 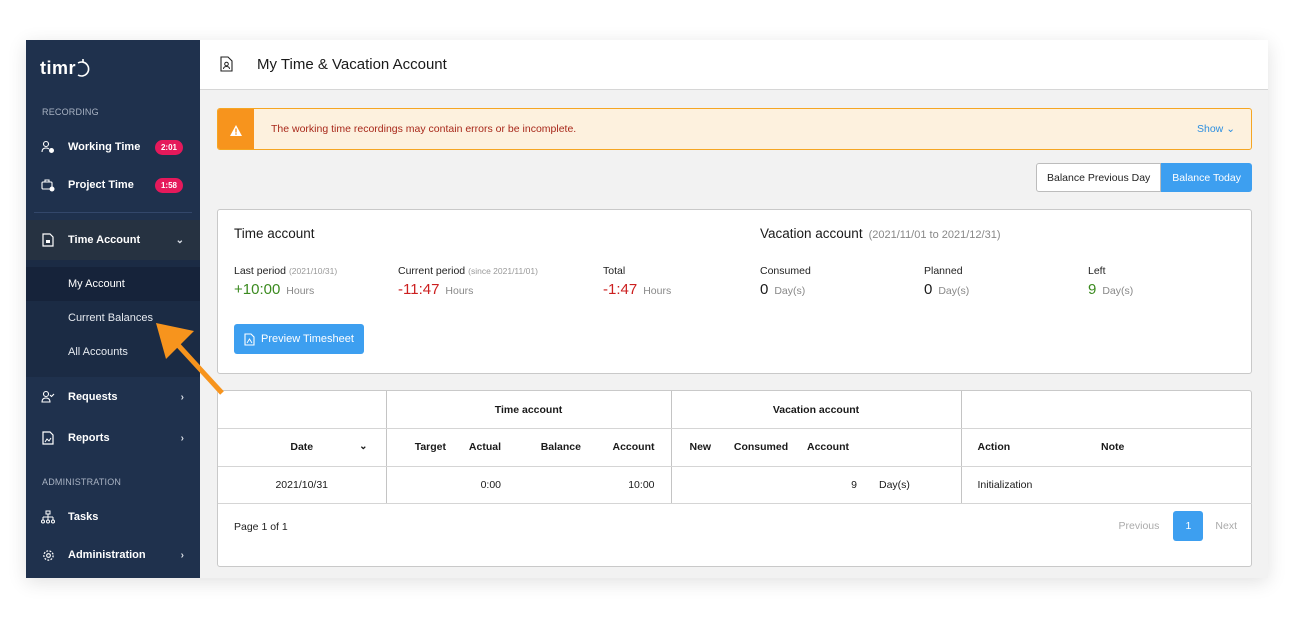 I want to click on last-period-value: +10:00, so click(x=257, y=289).